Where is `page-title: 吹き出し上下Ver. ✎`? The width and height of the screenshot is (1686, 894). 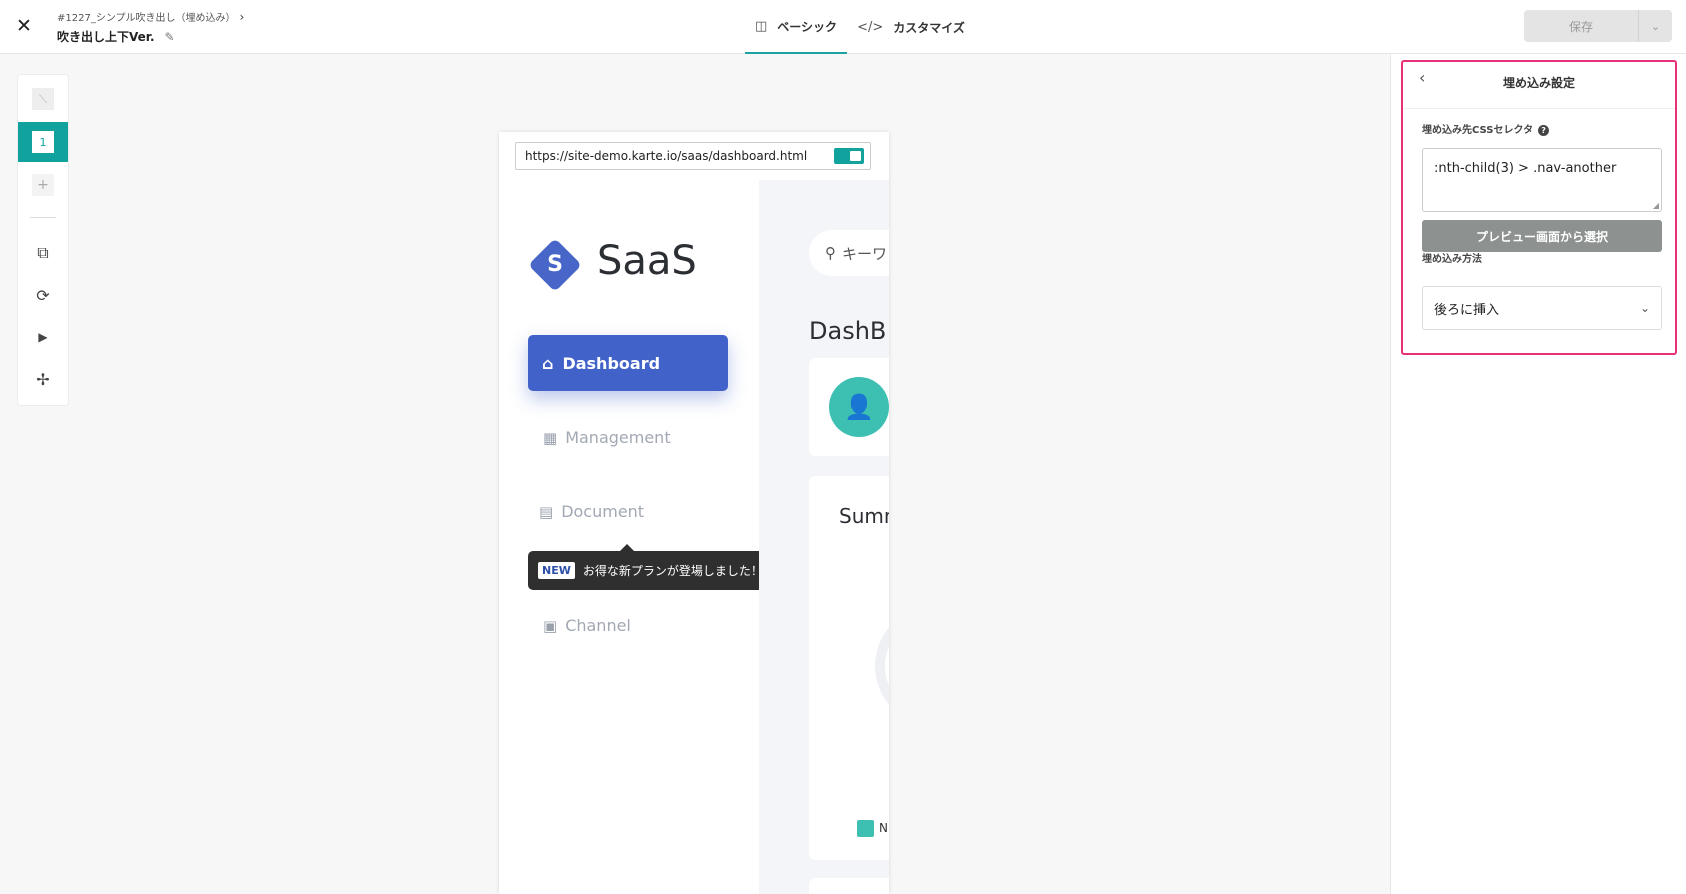 page-title: 吹き出し上下Ver. ✎ is located at coordinates (116, 36).